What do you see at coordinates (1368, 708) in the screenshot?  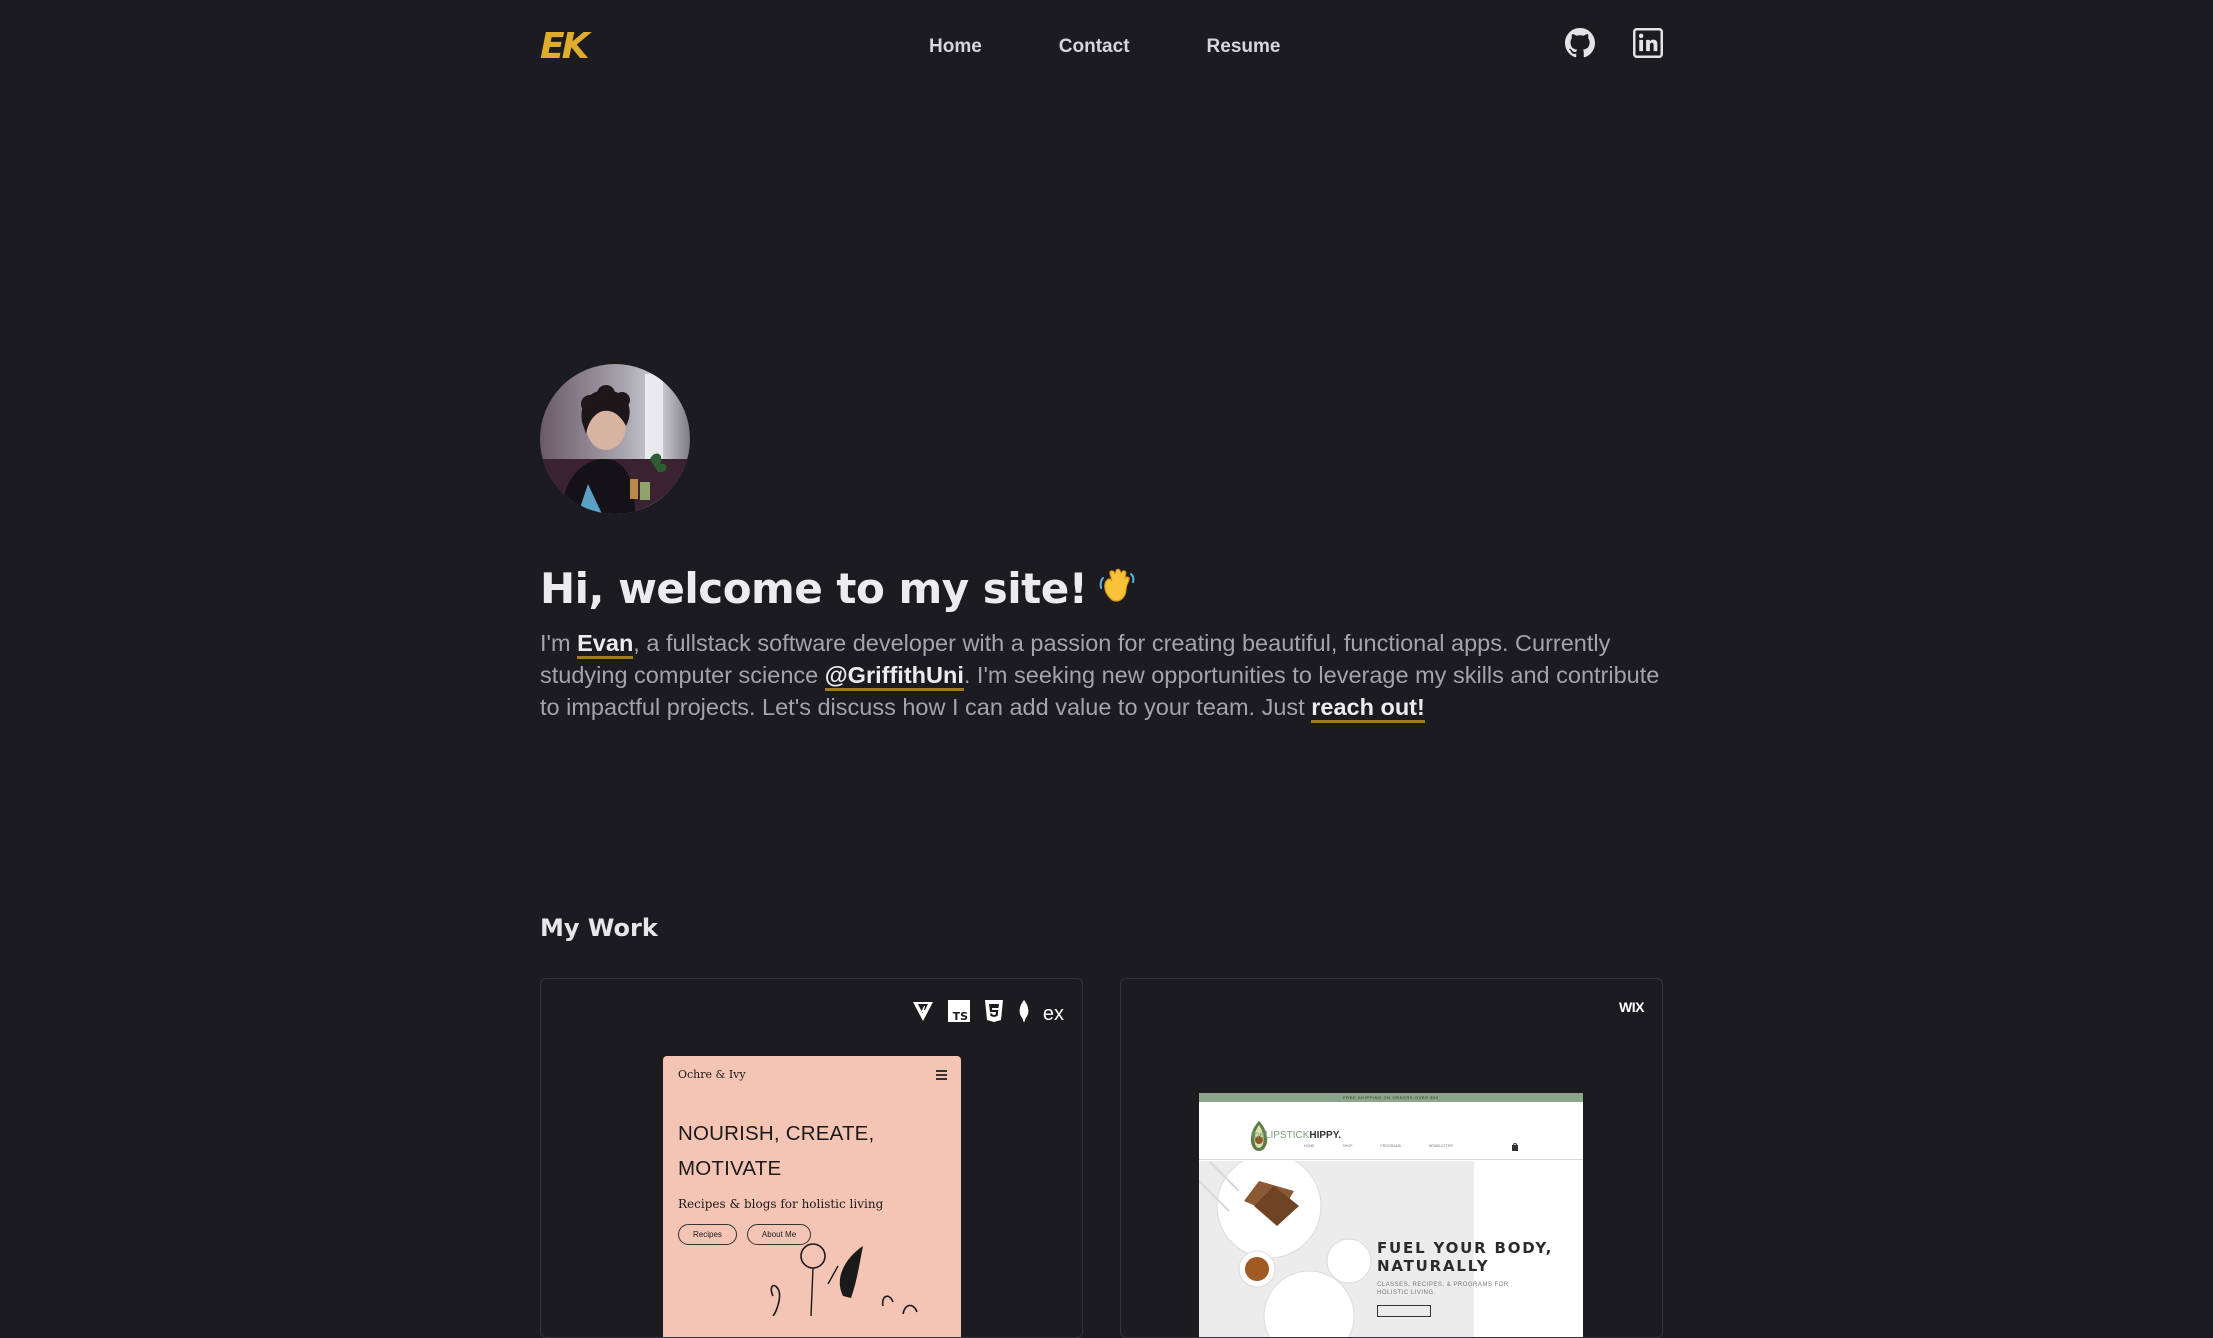 I see `contact-link: reach out!` at bounding box center [1368, 708].